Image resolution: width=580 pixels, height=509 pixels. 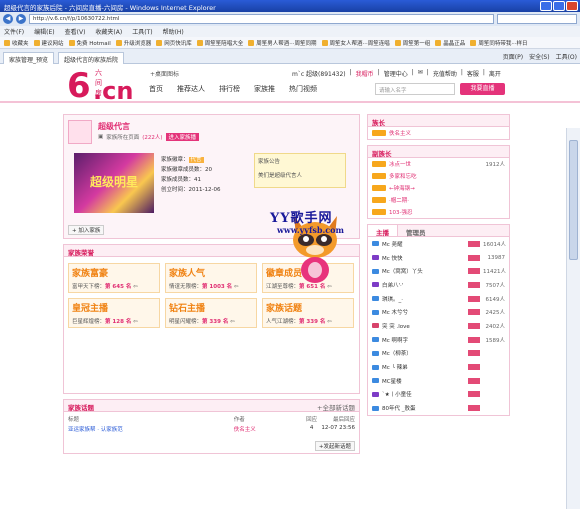 What do you see at coordinates (573, 318) in the screenshot?
I see `vertical-scrollbar` at bounding box center [573, 318].